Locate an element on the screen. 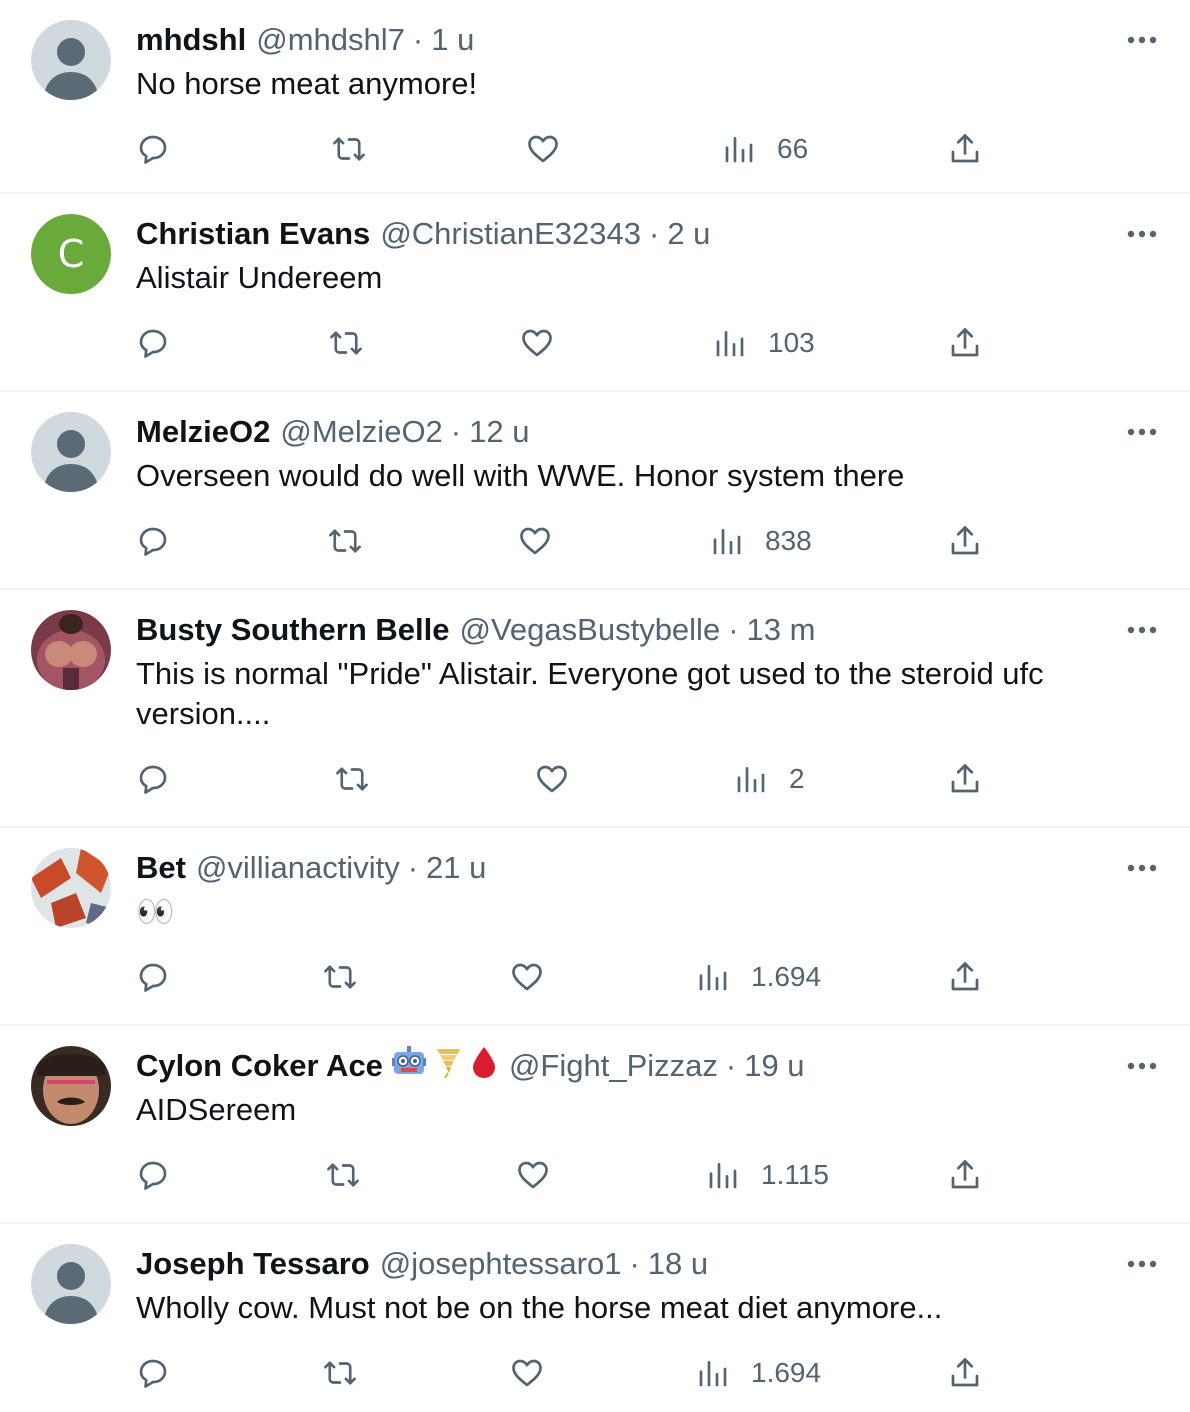  tweet-text: Alistair Undereem is located at coordinates (259, 277).